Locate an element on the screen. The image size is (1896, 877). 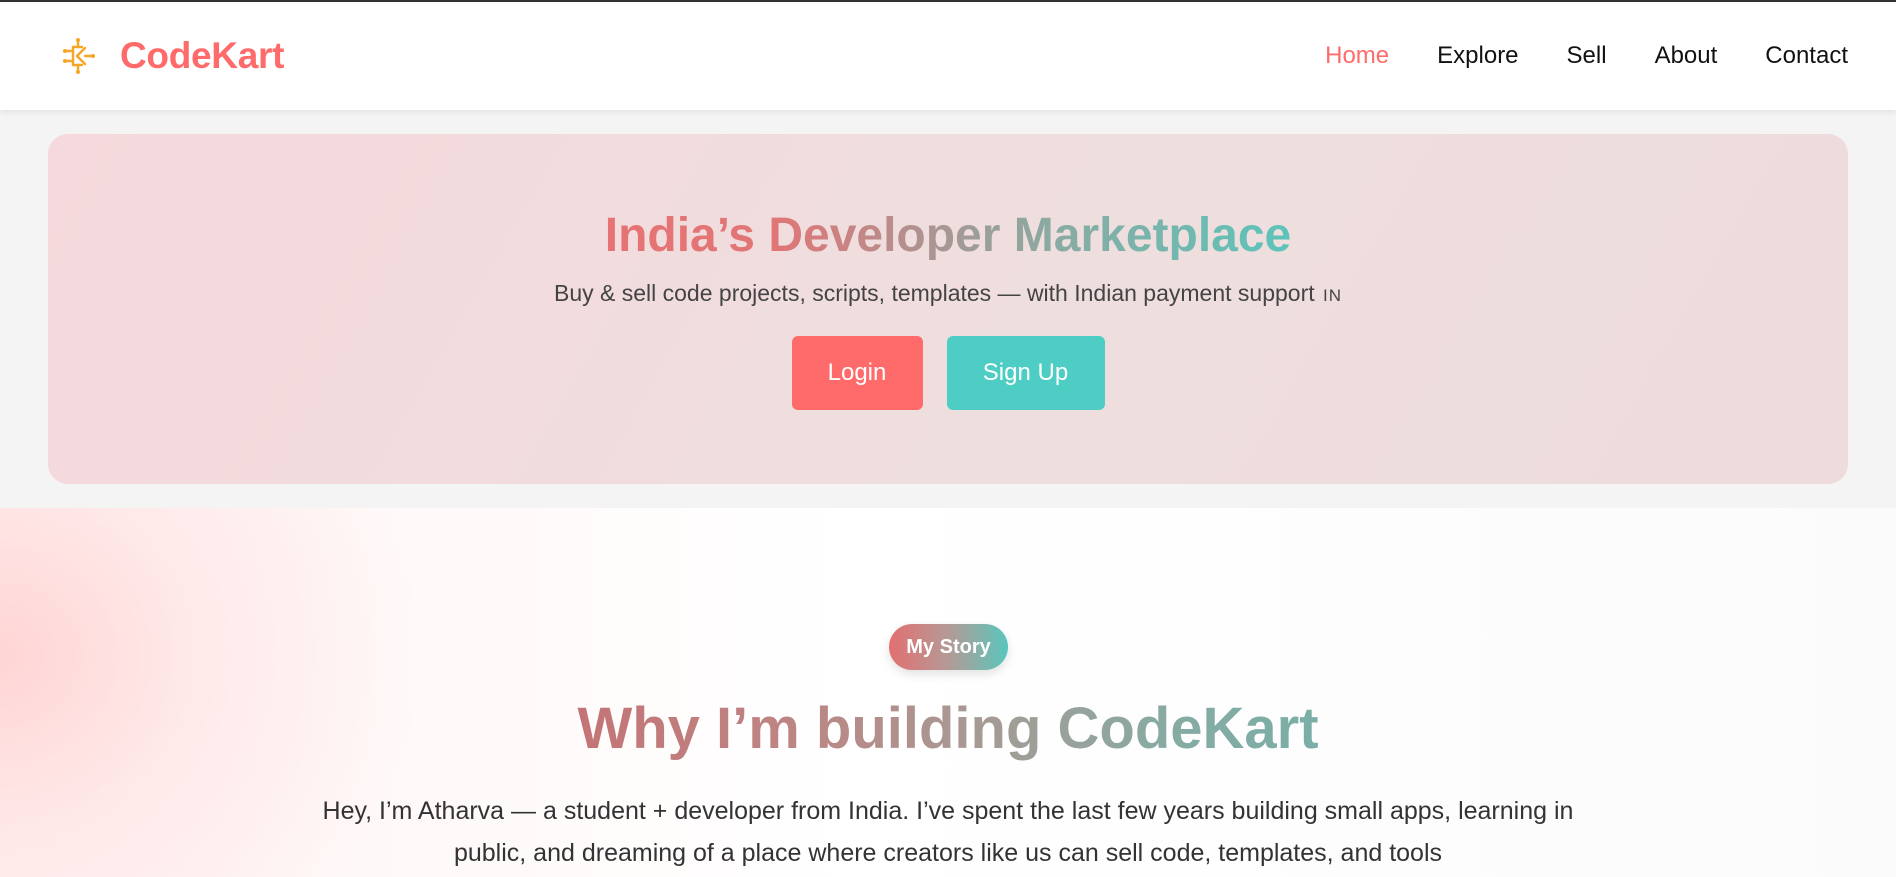
brand-logo-link: CodeKart is located at coordinates (171, 56).